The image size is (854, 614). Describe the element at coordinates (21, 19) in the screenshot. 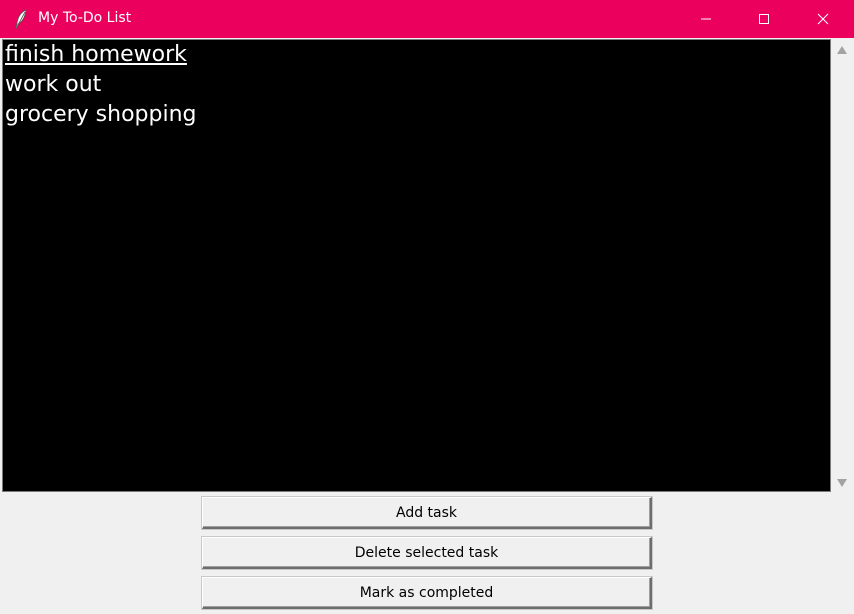

I see `feather-icon` at that location.